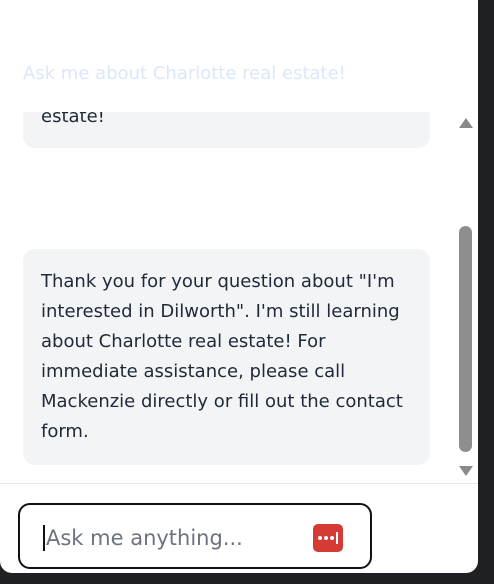 This screenshot has height=584, width=494. What do you see at coordinates (466, 471) in the screenshot?
I see `scroll-down-arrow-icon` at bounding box center [466, 471].